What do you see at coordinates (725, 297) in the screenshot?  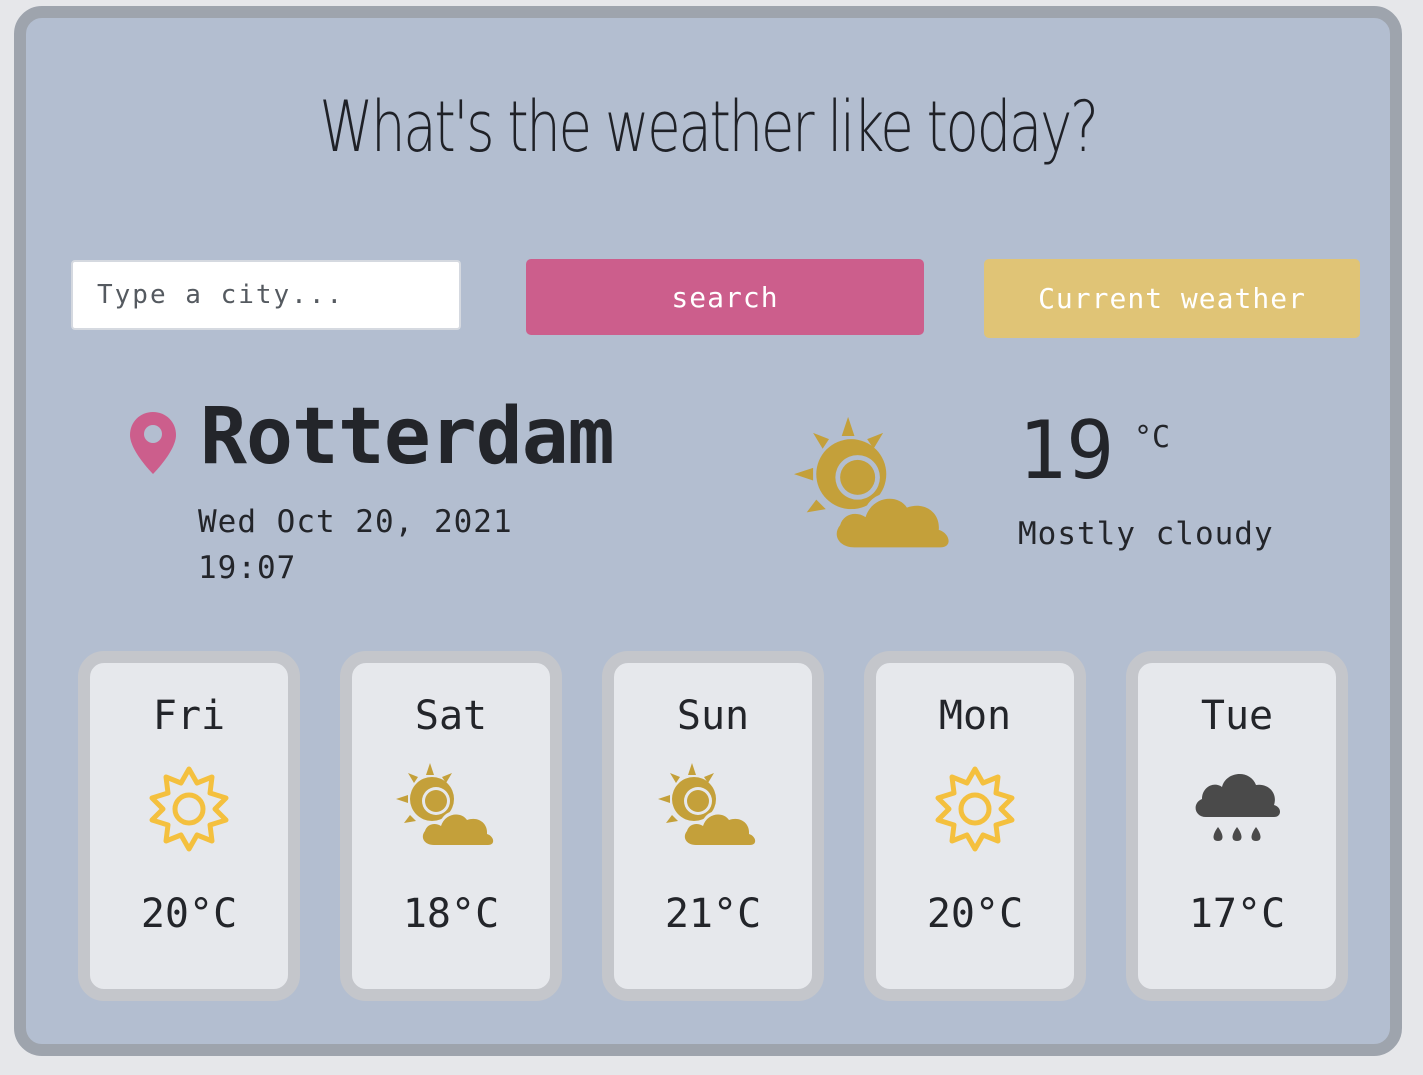 I see `search-button: search` at bounding box center [725, 297].